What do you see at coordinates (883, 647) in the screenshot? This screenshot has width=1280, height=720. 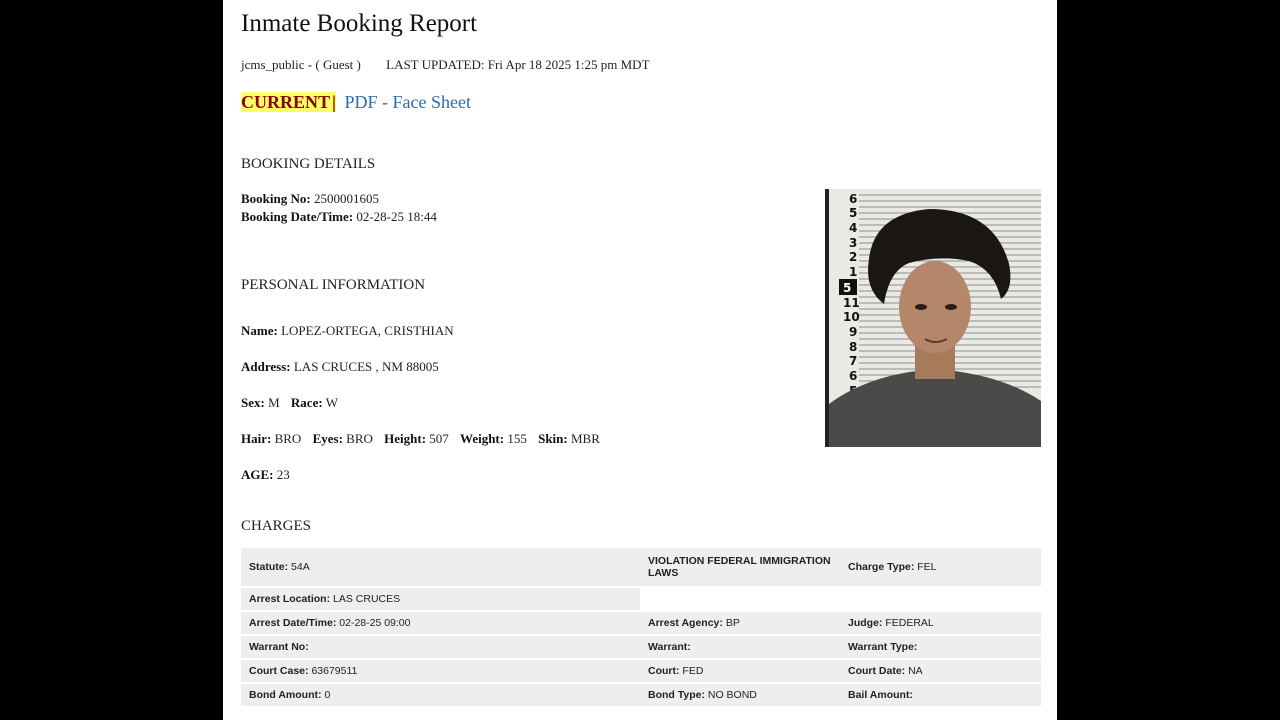 I see `warrant-type-label: Warrant Type:` at bounding box center [883, 647].